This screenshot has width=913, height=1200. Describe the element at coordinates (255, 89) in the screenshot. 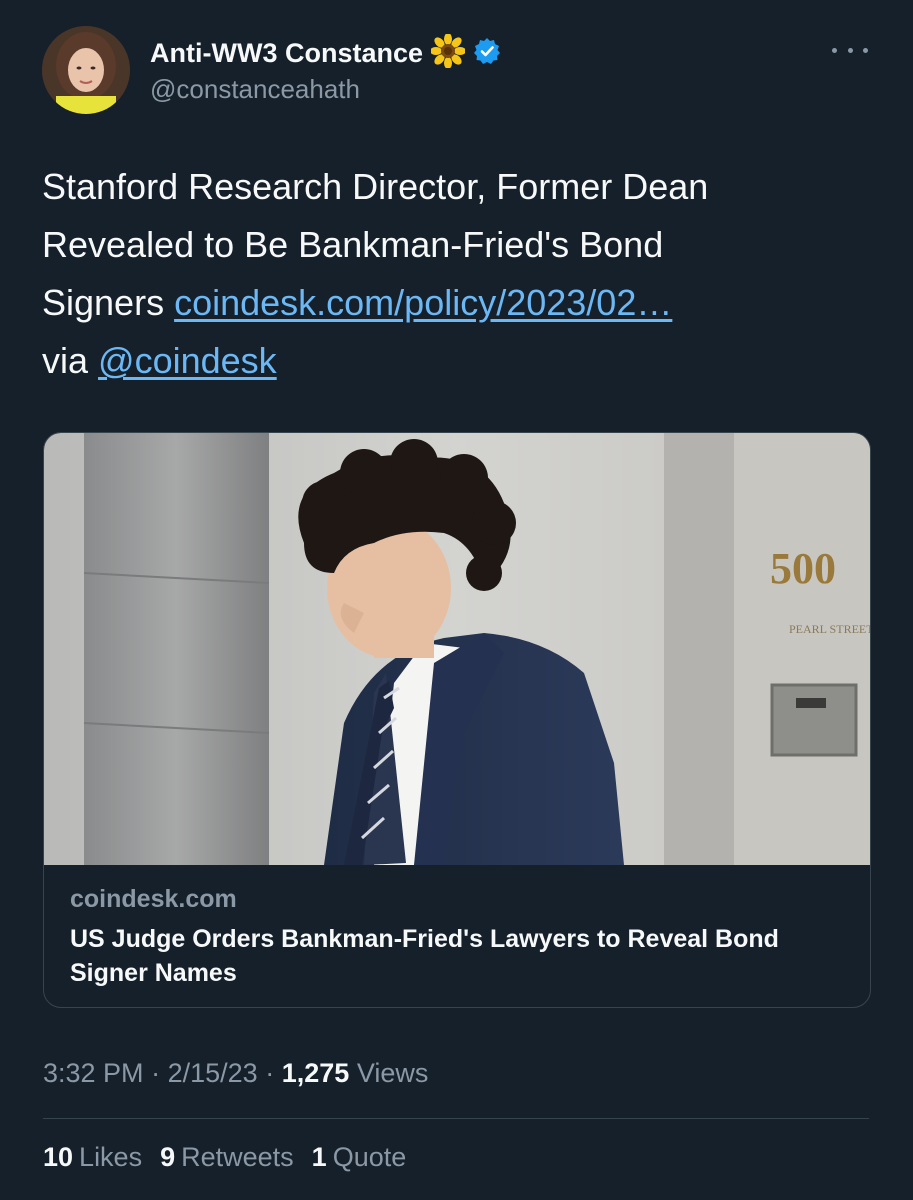

I see `author-handle: @constanceahath` at that location.